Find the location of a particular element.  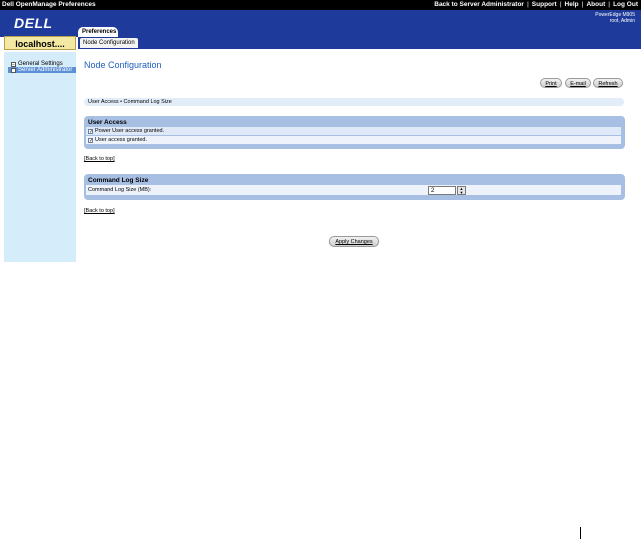

command-log-label: Command Log Size (MB): is located at coordinates (120, 190).